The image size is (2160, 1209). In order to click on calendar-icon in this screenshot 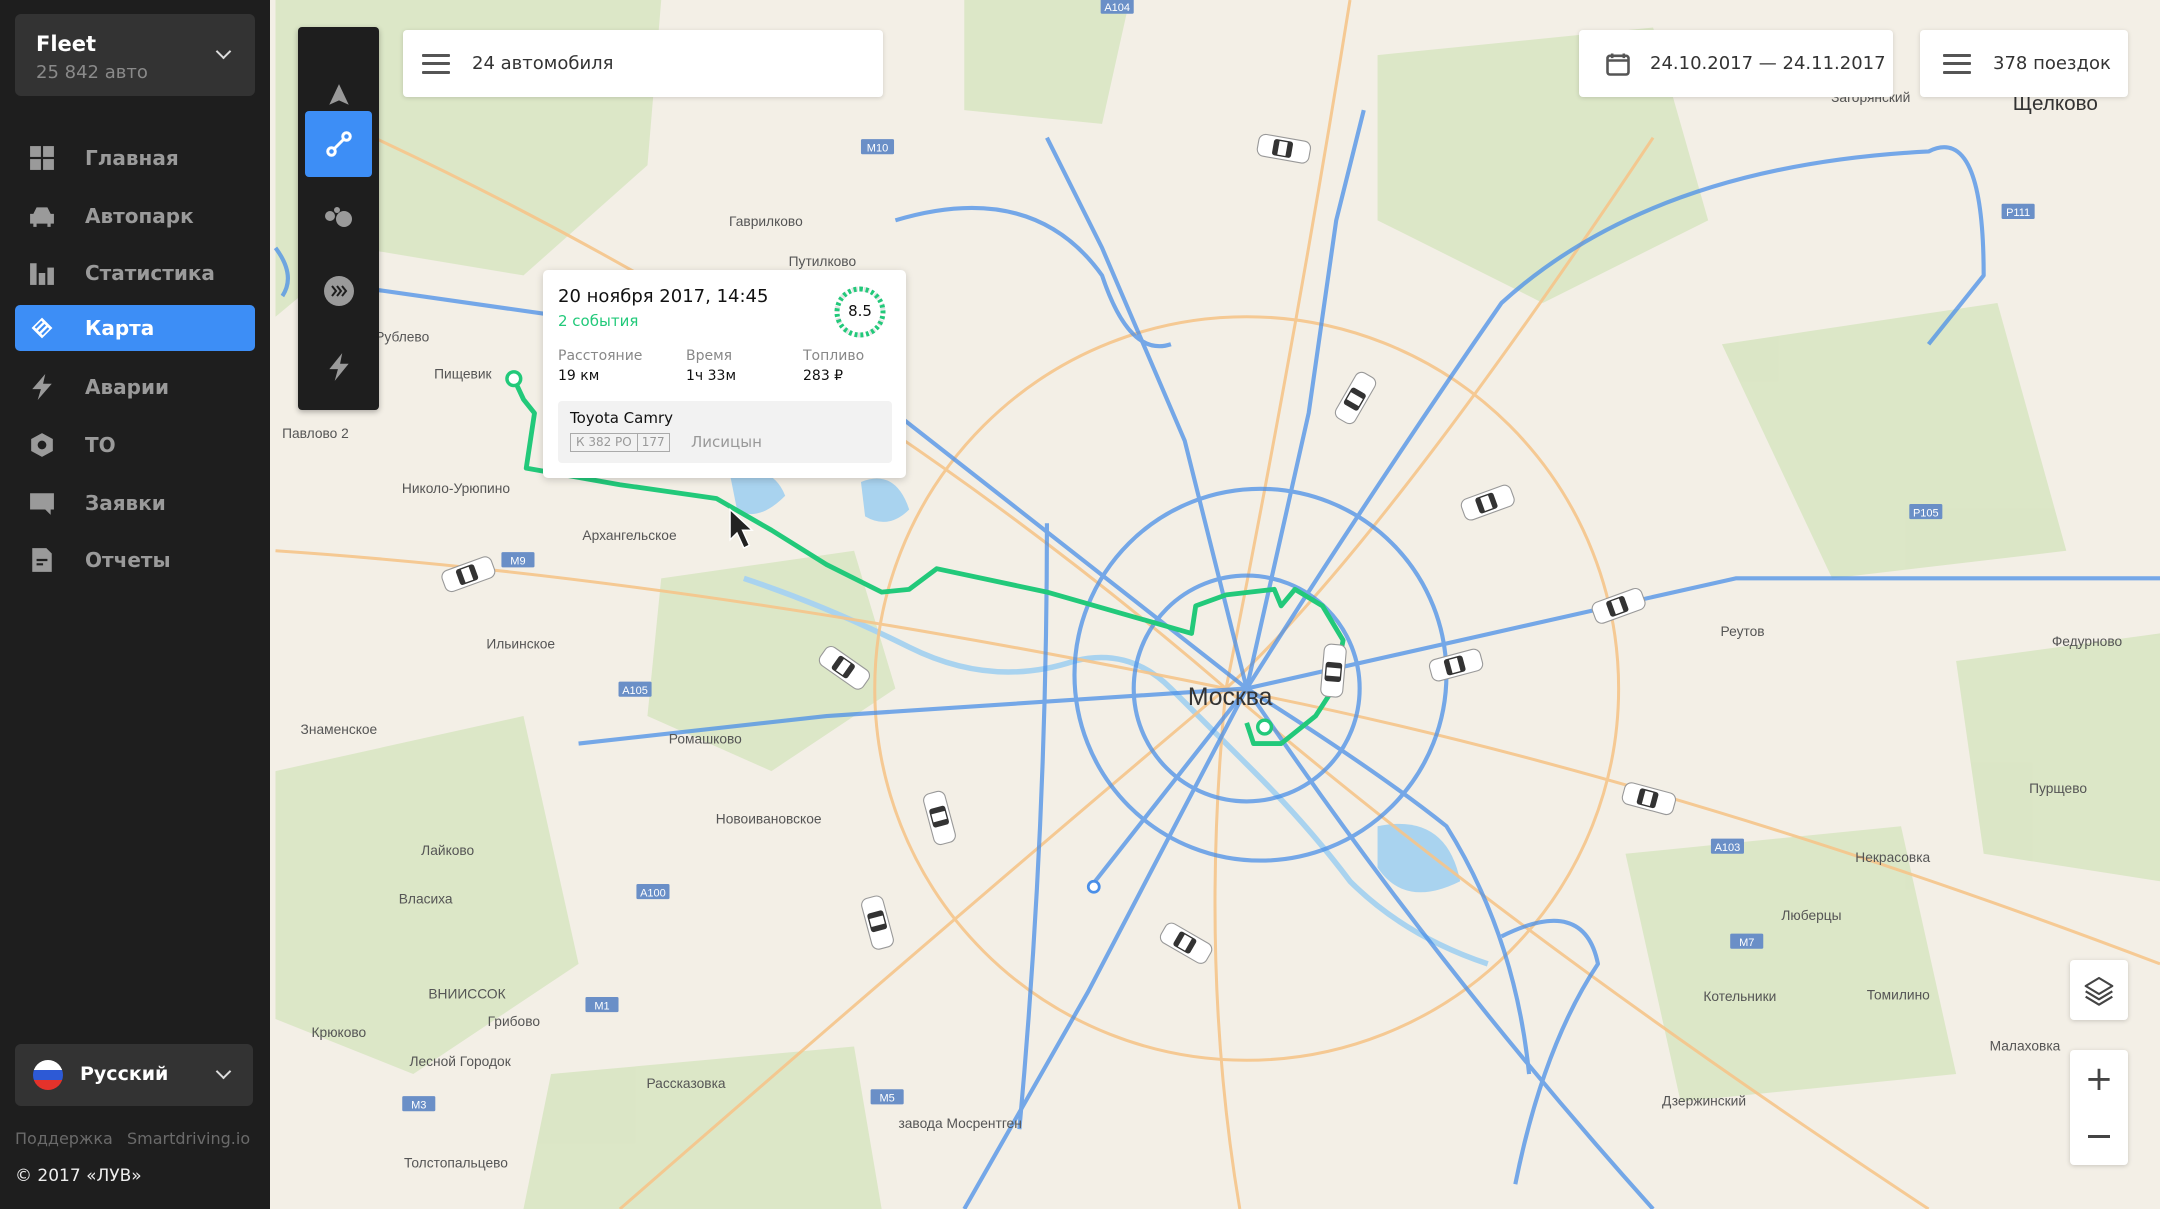, I will do `click(1618, 64)`.